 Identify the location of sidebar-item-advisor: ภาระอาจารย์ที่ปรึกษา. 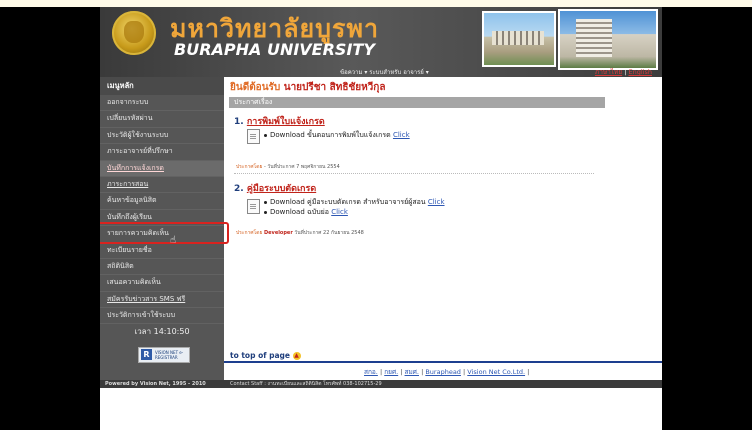
(162, 152).